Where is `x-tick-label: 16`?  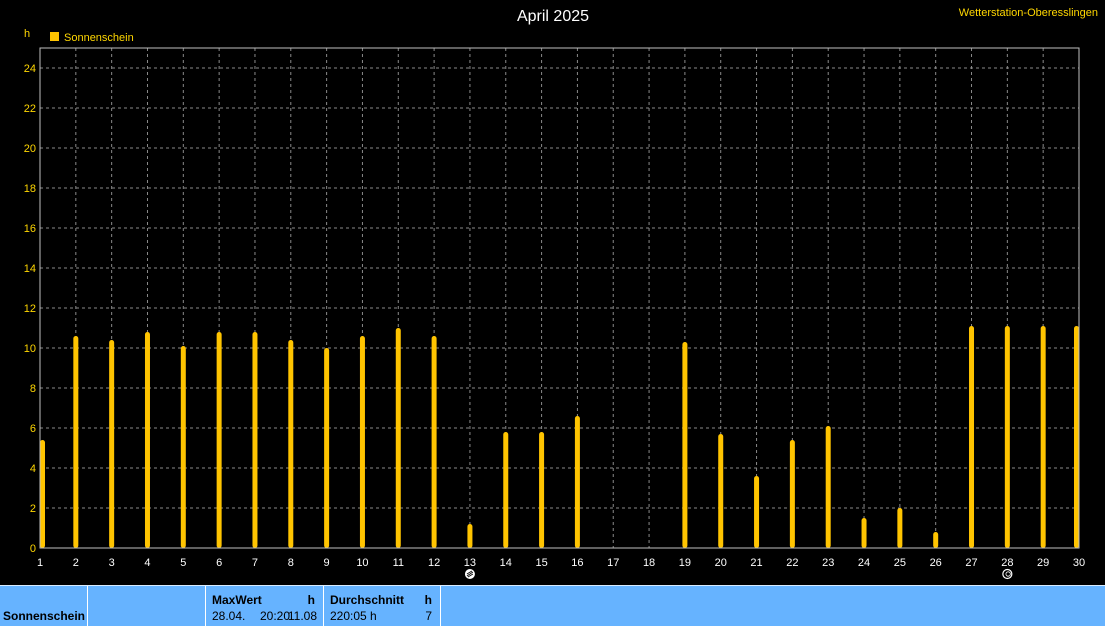
x-tick-label: 16 is located at coordinates (577, 563).